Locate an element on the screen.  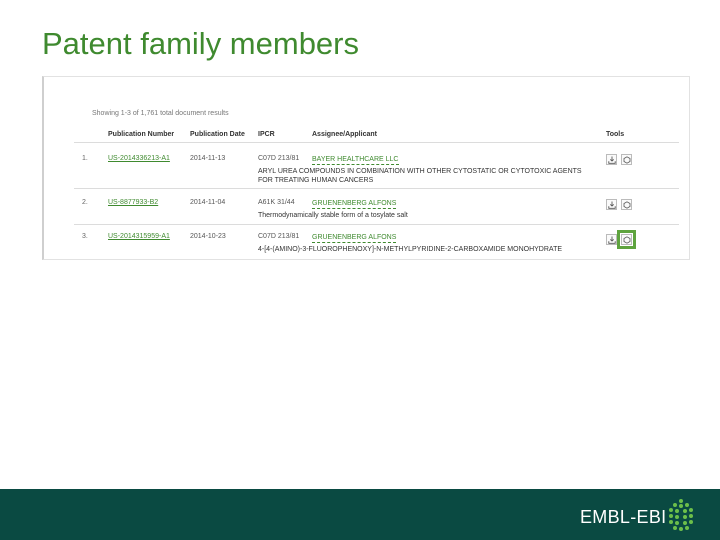
column-header-assignee: Assignee/Applicant is located at coordinates (344, 134).